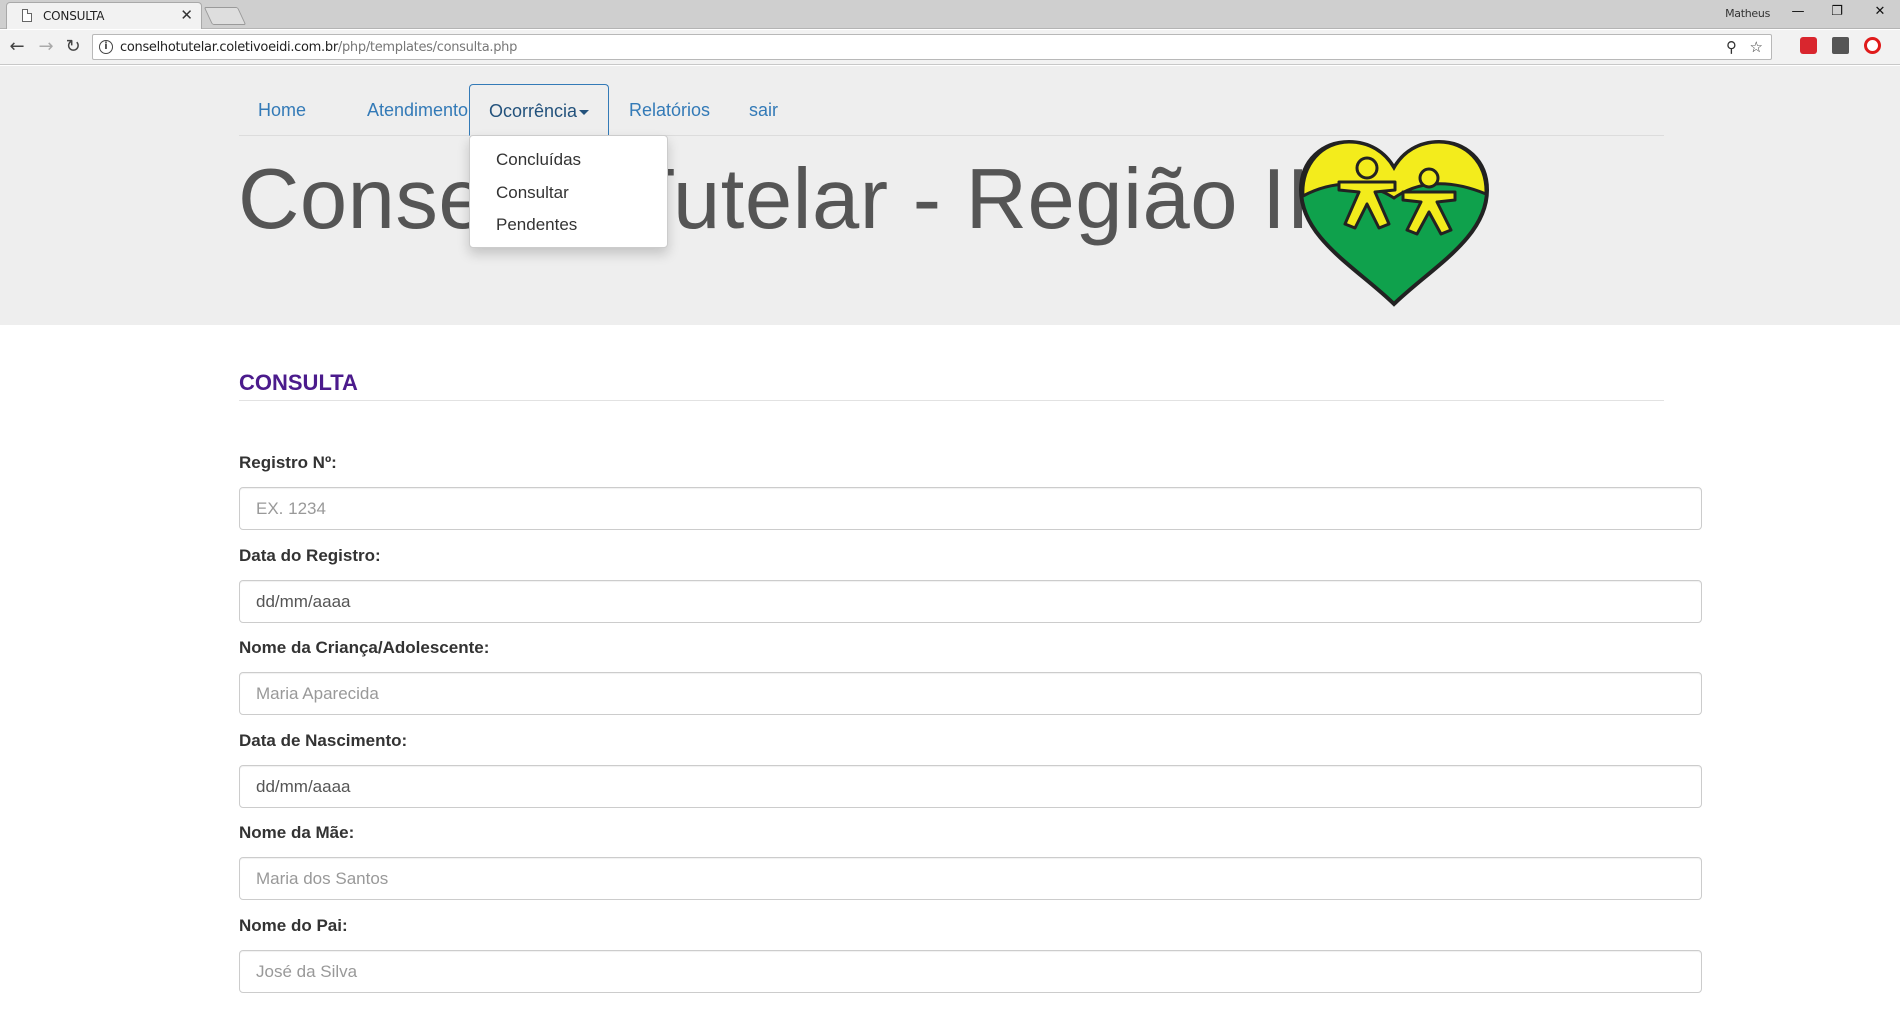  What do you see at coordinates (950, 14) in the screenshot?
I see `browser-tab-strip: CONSULTA ✕ Matheus — ❐ ✕` at bounding box center [950, 14].